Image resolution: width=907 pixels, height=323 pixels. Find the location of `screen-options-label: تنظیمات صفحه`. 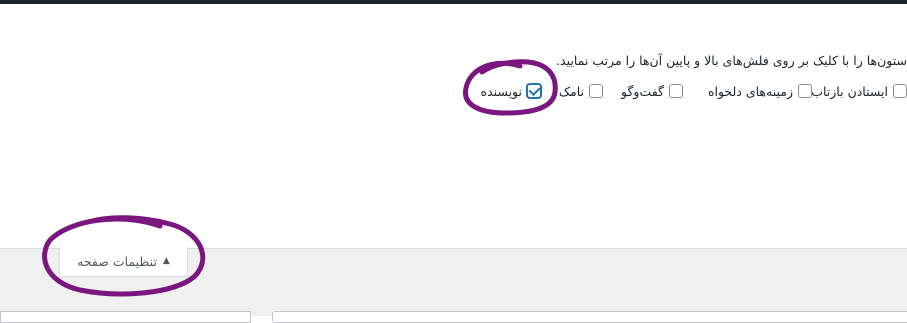

screen-options-label: تنظیمات صفحه is located at coordinates (117, 261).